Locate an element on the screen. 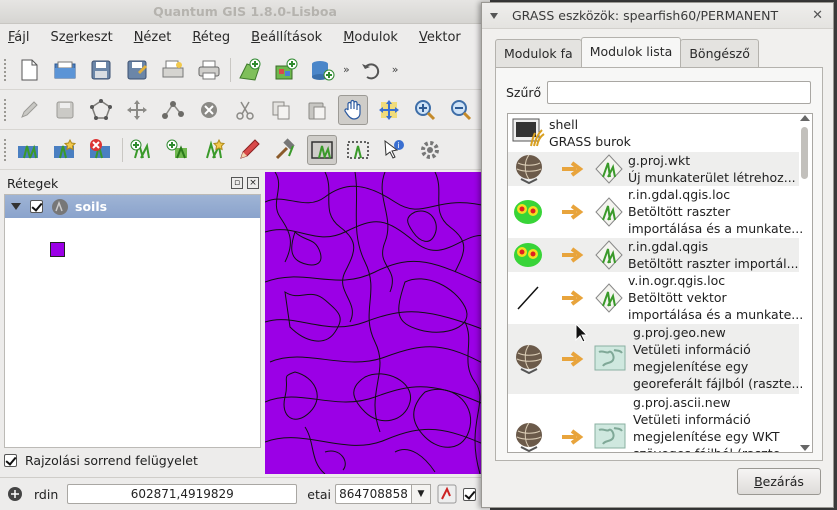  close-panel-icon: × is located at coordinates (253, 183).